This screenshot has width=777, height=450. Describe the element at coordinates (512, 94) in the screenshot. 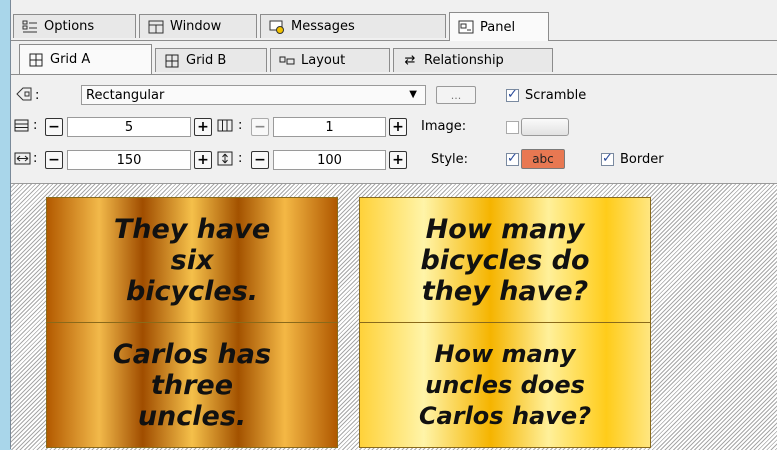

I see `scramble-checkbox` at that location.